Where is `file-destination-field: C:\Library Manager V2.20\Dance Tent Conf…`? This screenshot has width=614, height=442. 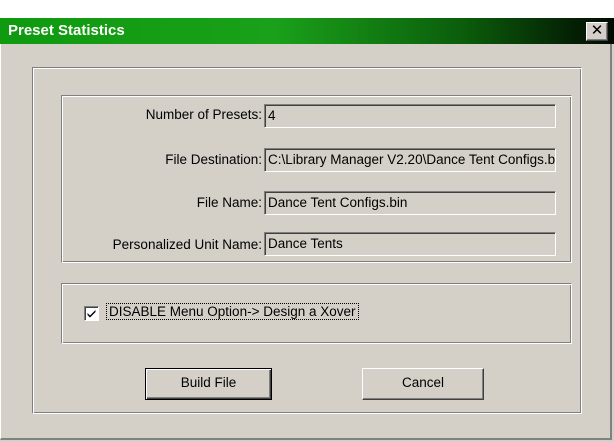
file-destination-field: C:\Library Manager V2.20\Dance Tent Conf… is located at coordinates (410, 160).